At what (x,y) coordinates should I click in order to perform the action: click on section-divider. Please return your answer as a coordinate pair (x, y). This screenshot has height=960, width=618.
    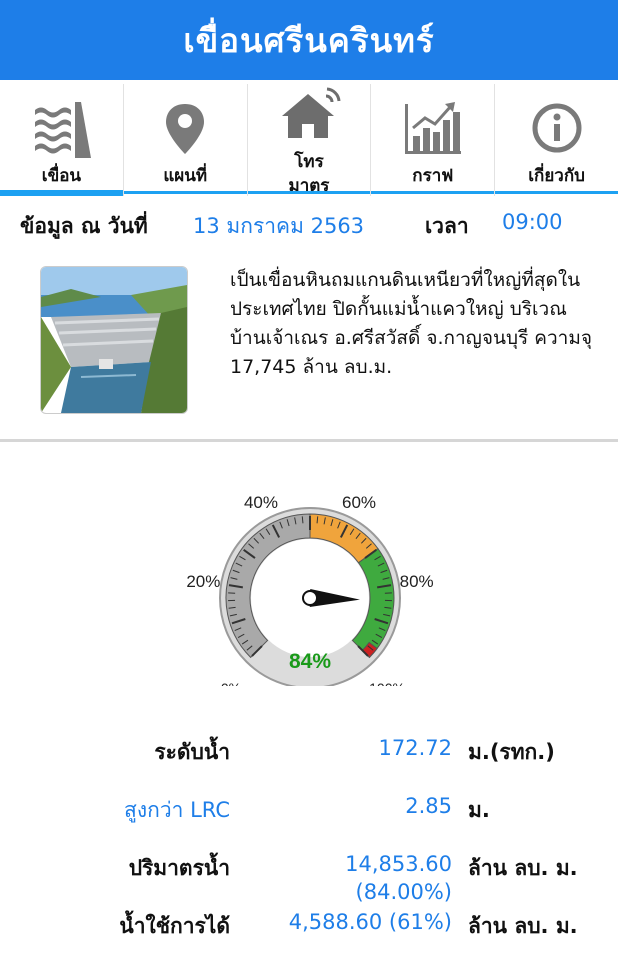
    Looking at the image, I should click on (309, 440).